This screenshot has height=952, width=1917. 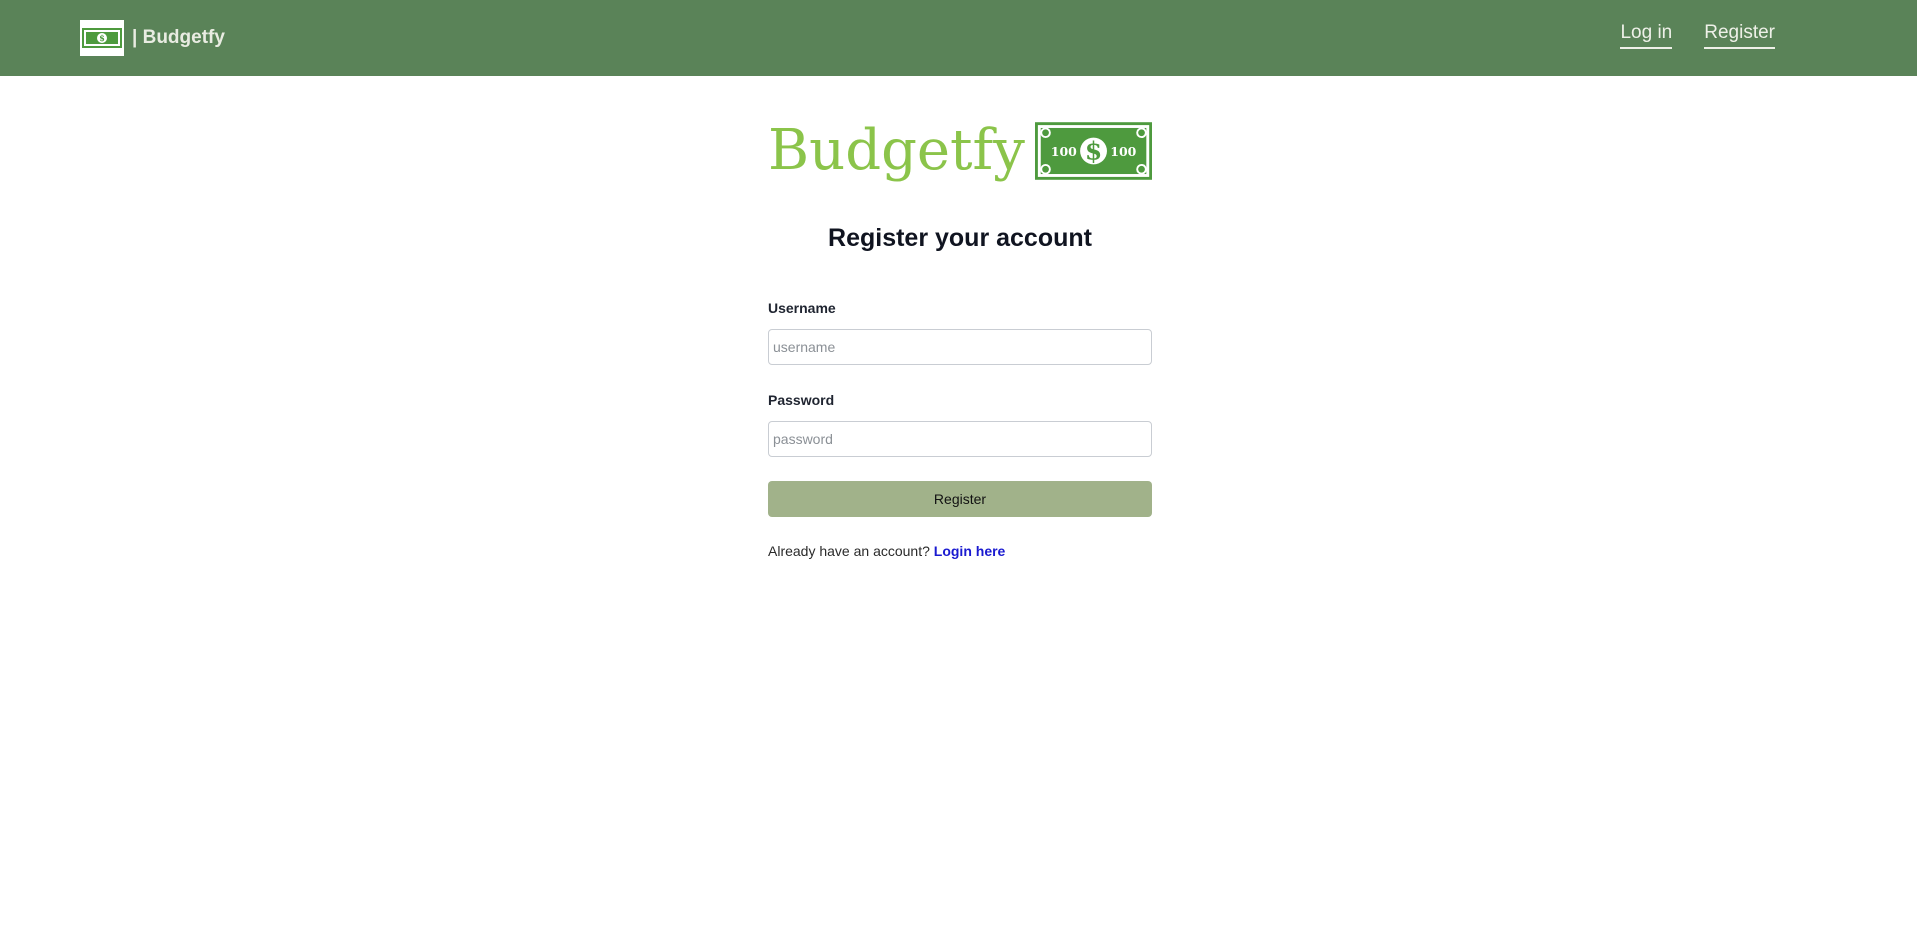 I want to click on hero-logo: Budgetfy 100 100 $, so click(x=960, y=151).